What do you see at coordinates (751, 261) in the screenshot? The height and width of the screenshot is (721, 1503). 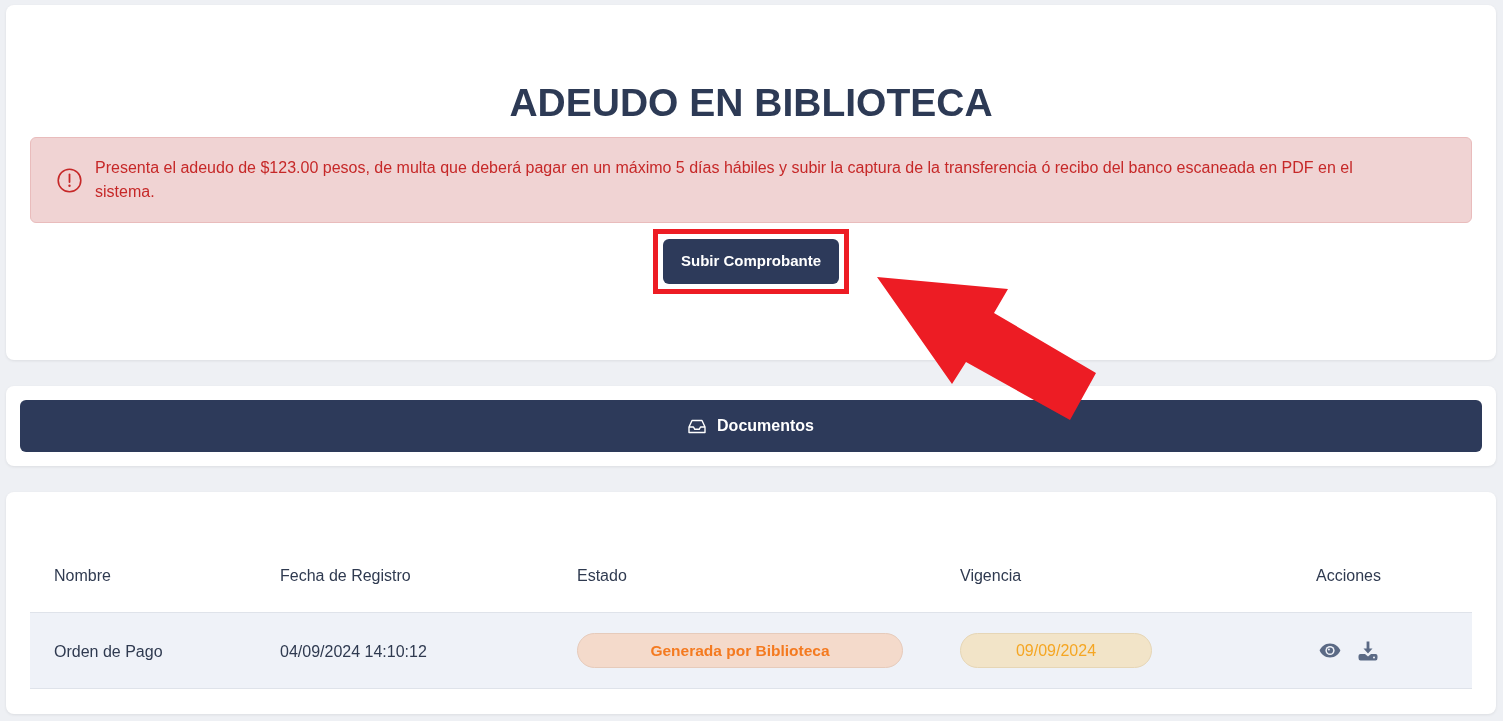 I see `upload-button: Subir Comprobante` at bounding box center [751, 261].